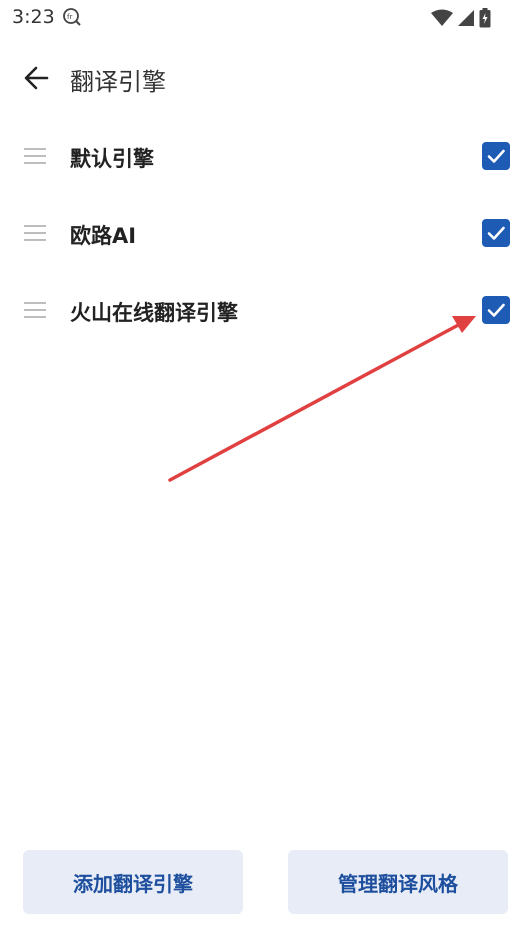 Image resolution: width=531 pixels, height=944 pixels. I want to click on back-button, so click(36, 78).